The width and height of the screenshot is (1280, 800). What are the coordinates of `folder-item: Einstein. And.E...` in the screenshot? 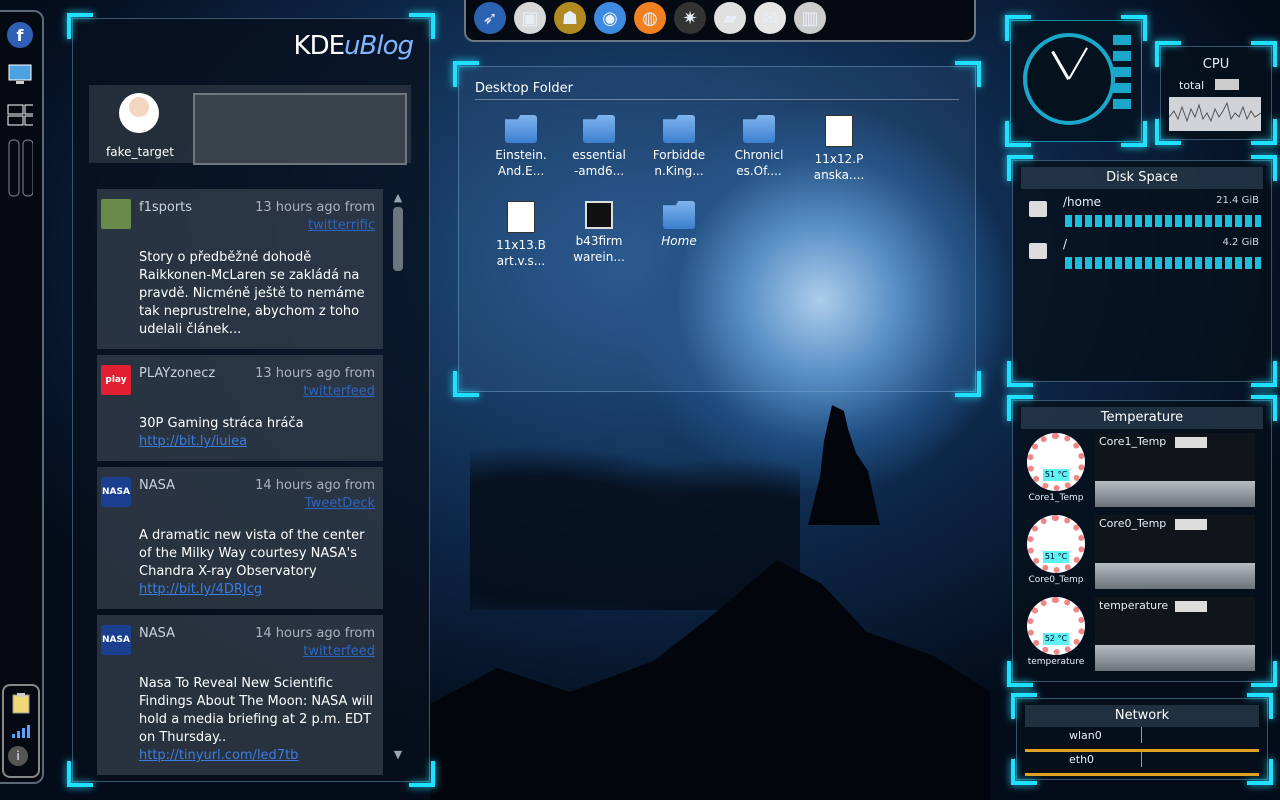 It's located at (521, 147).